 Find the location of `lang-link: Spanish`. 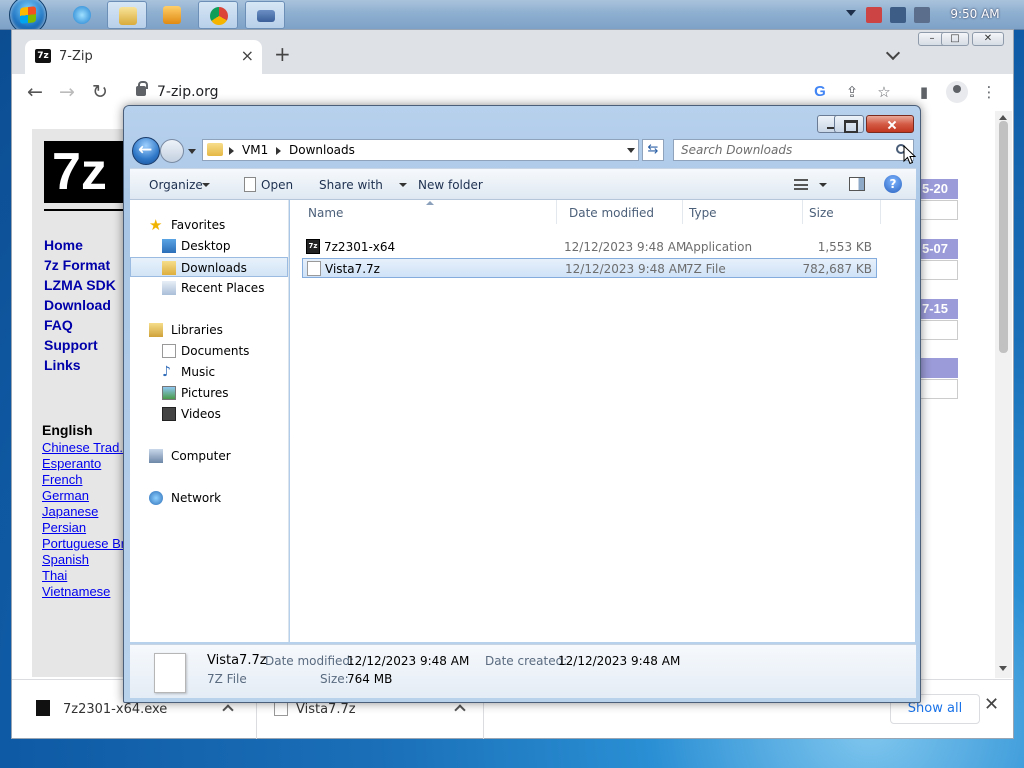

lang-link: Spanish is located at coordinates (87, 559).